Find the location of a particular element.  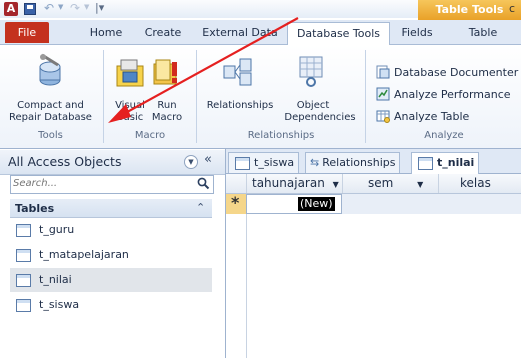

annotation-arrow is located at coordinates (203, 70).